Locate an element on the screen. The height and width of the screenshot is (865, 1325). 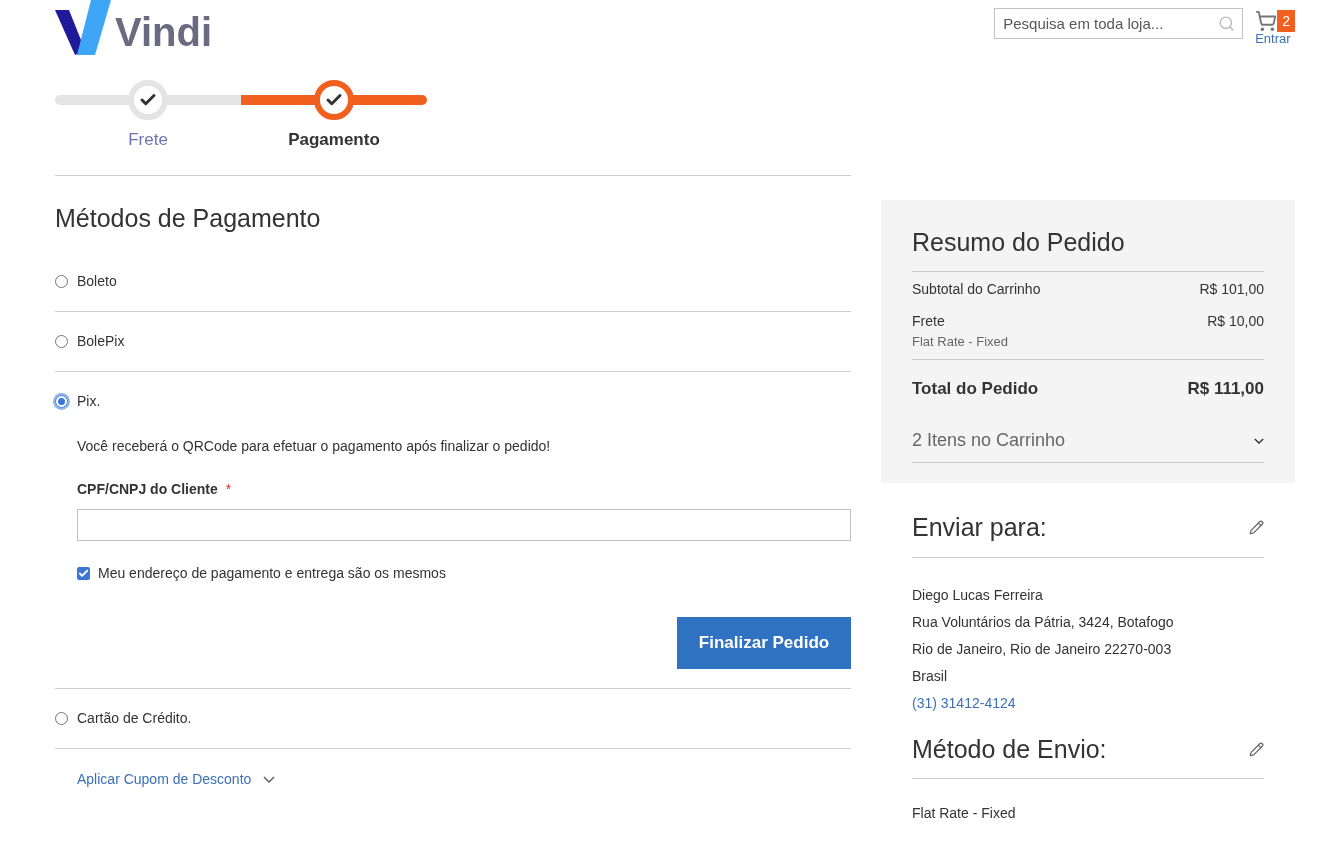
logo-mark-icon is located at coordinates (83, 27).